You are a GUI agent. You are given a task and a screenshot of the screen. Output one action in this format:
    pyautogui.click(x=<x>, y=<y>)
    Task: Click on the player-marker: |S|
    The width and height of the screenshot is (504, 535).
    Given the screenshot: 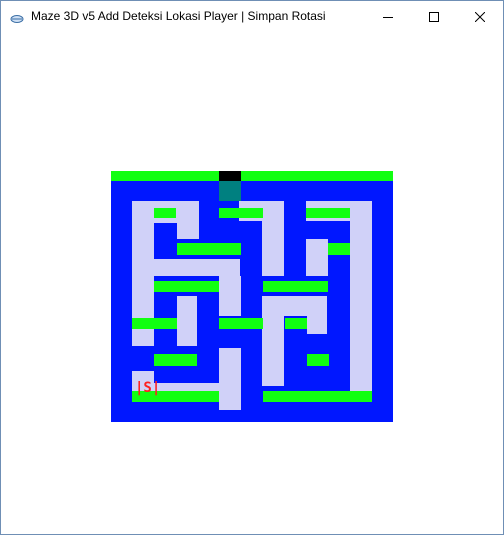 What is the action you would take?
    pyautogui.click(x=148, y=388)
    